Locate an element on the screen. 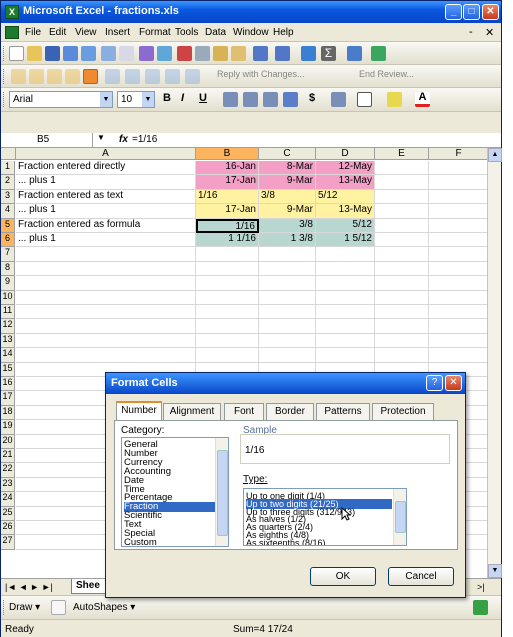 The width and height of the screenshot is (513, 637). autoshapes-menu-button: AutoShapes ▾ is located at coordinates (104, 607).